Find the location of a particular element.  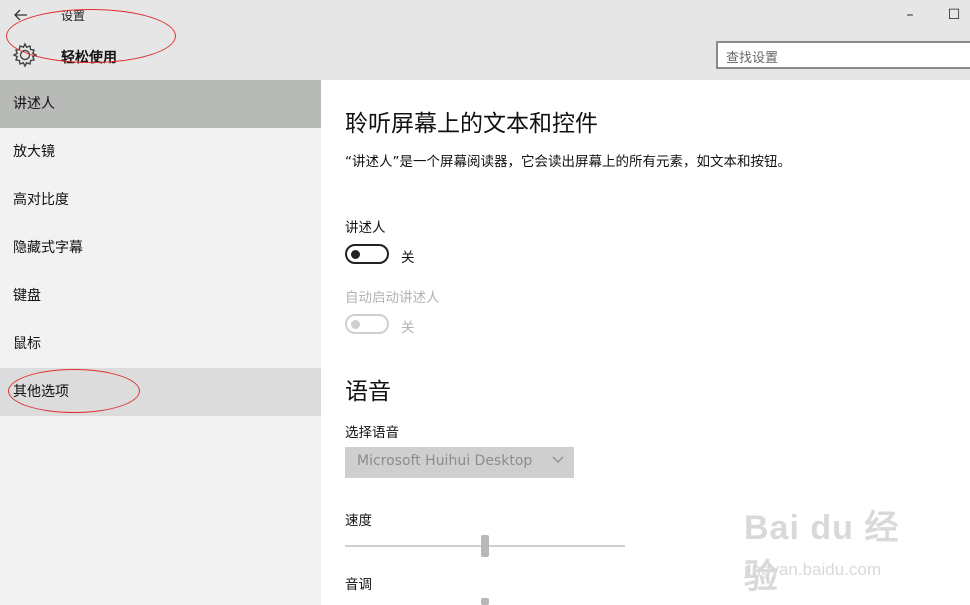

sidebar-item-magnifier: 放大镜 is located at coordinates (160, 152).